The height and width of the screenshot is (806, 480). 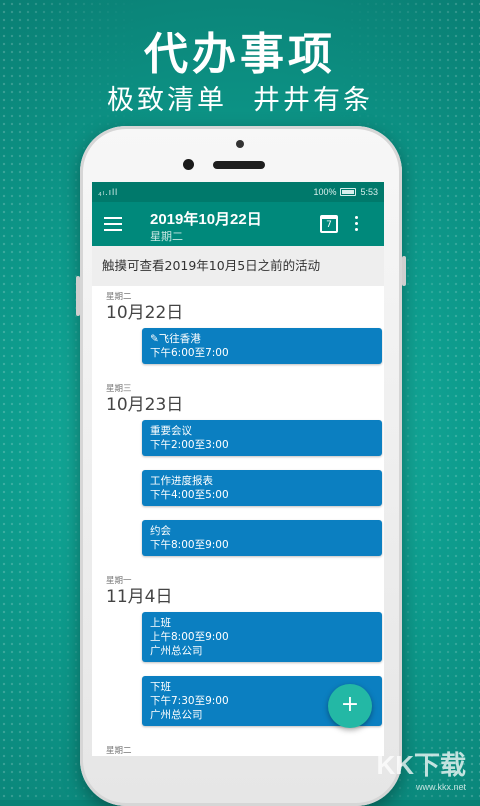 I want to click on signal-icon: ₄ₗ.ıll, so click(x=108, y=191).